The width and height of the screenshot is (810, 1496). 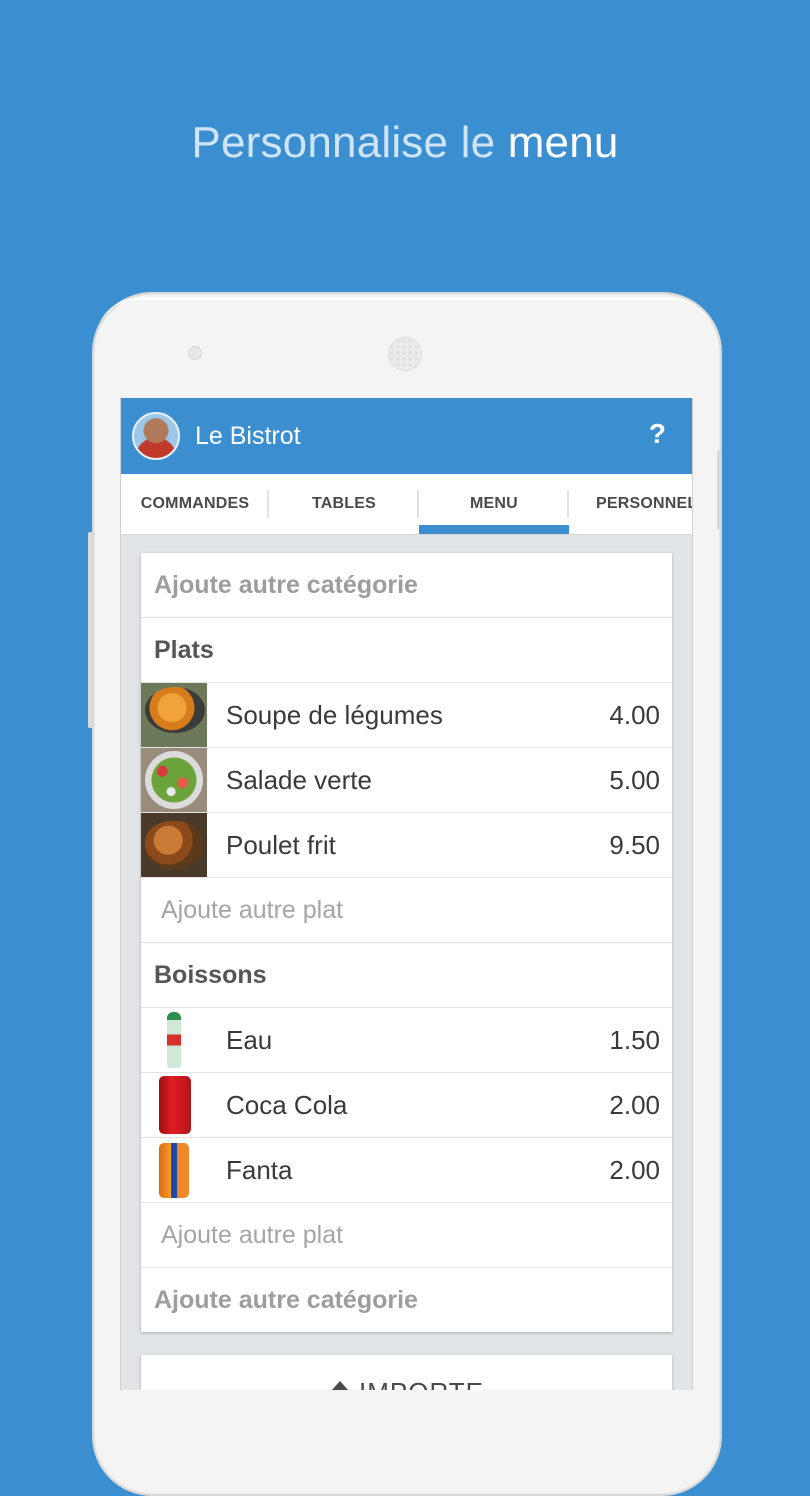 What do you see at coordinates (405, 319) in the screenshot?
I see `phone-bevel` at bounding box center [405, 319].